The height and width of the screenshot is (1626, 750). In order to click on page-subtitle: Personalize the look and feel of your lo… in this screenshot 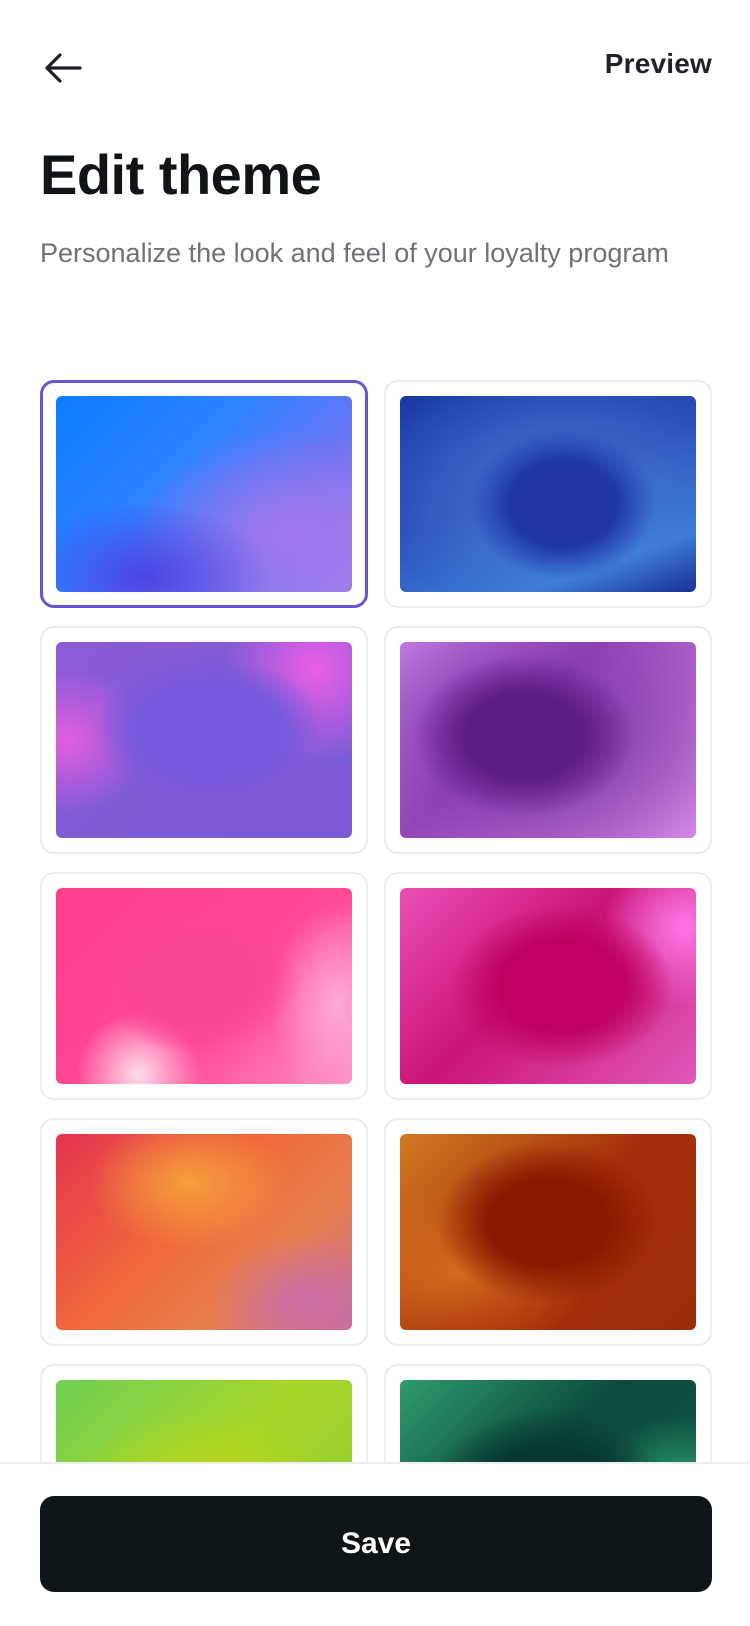, I will do `click(354, 253)`.